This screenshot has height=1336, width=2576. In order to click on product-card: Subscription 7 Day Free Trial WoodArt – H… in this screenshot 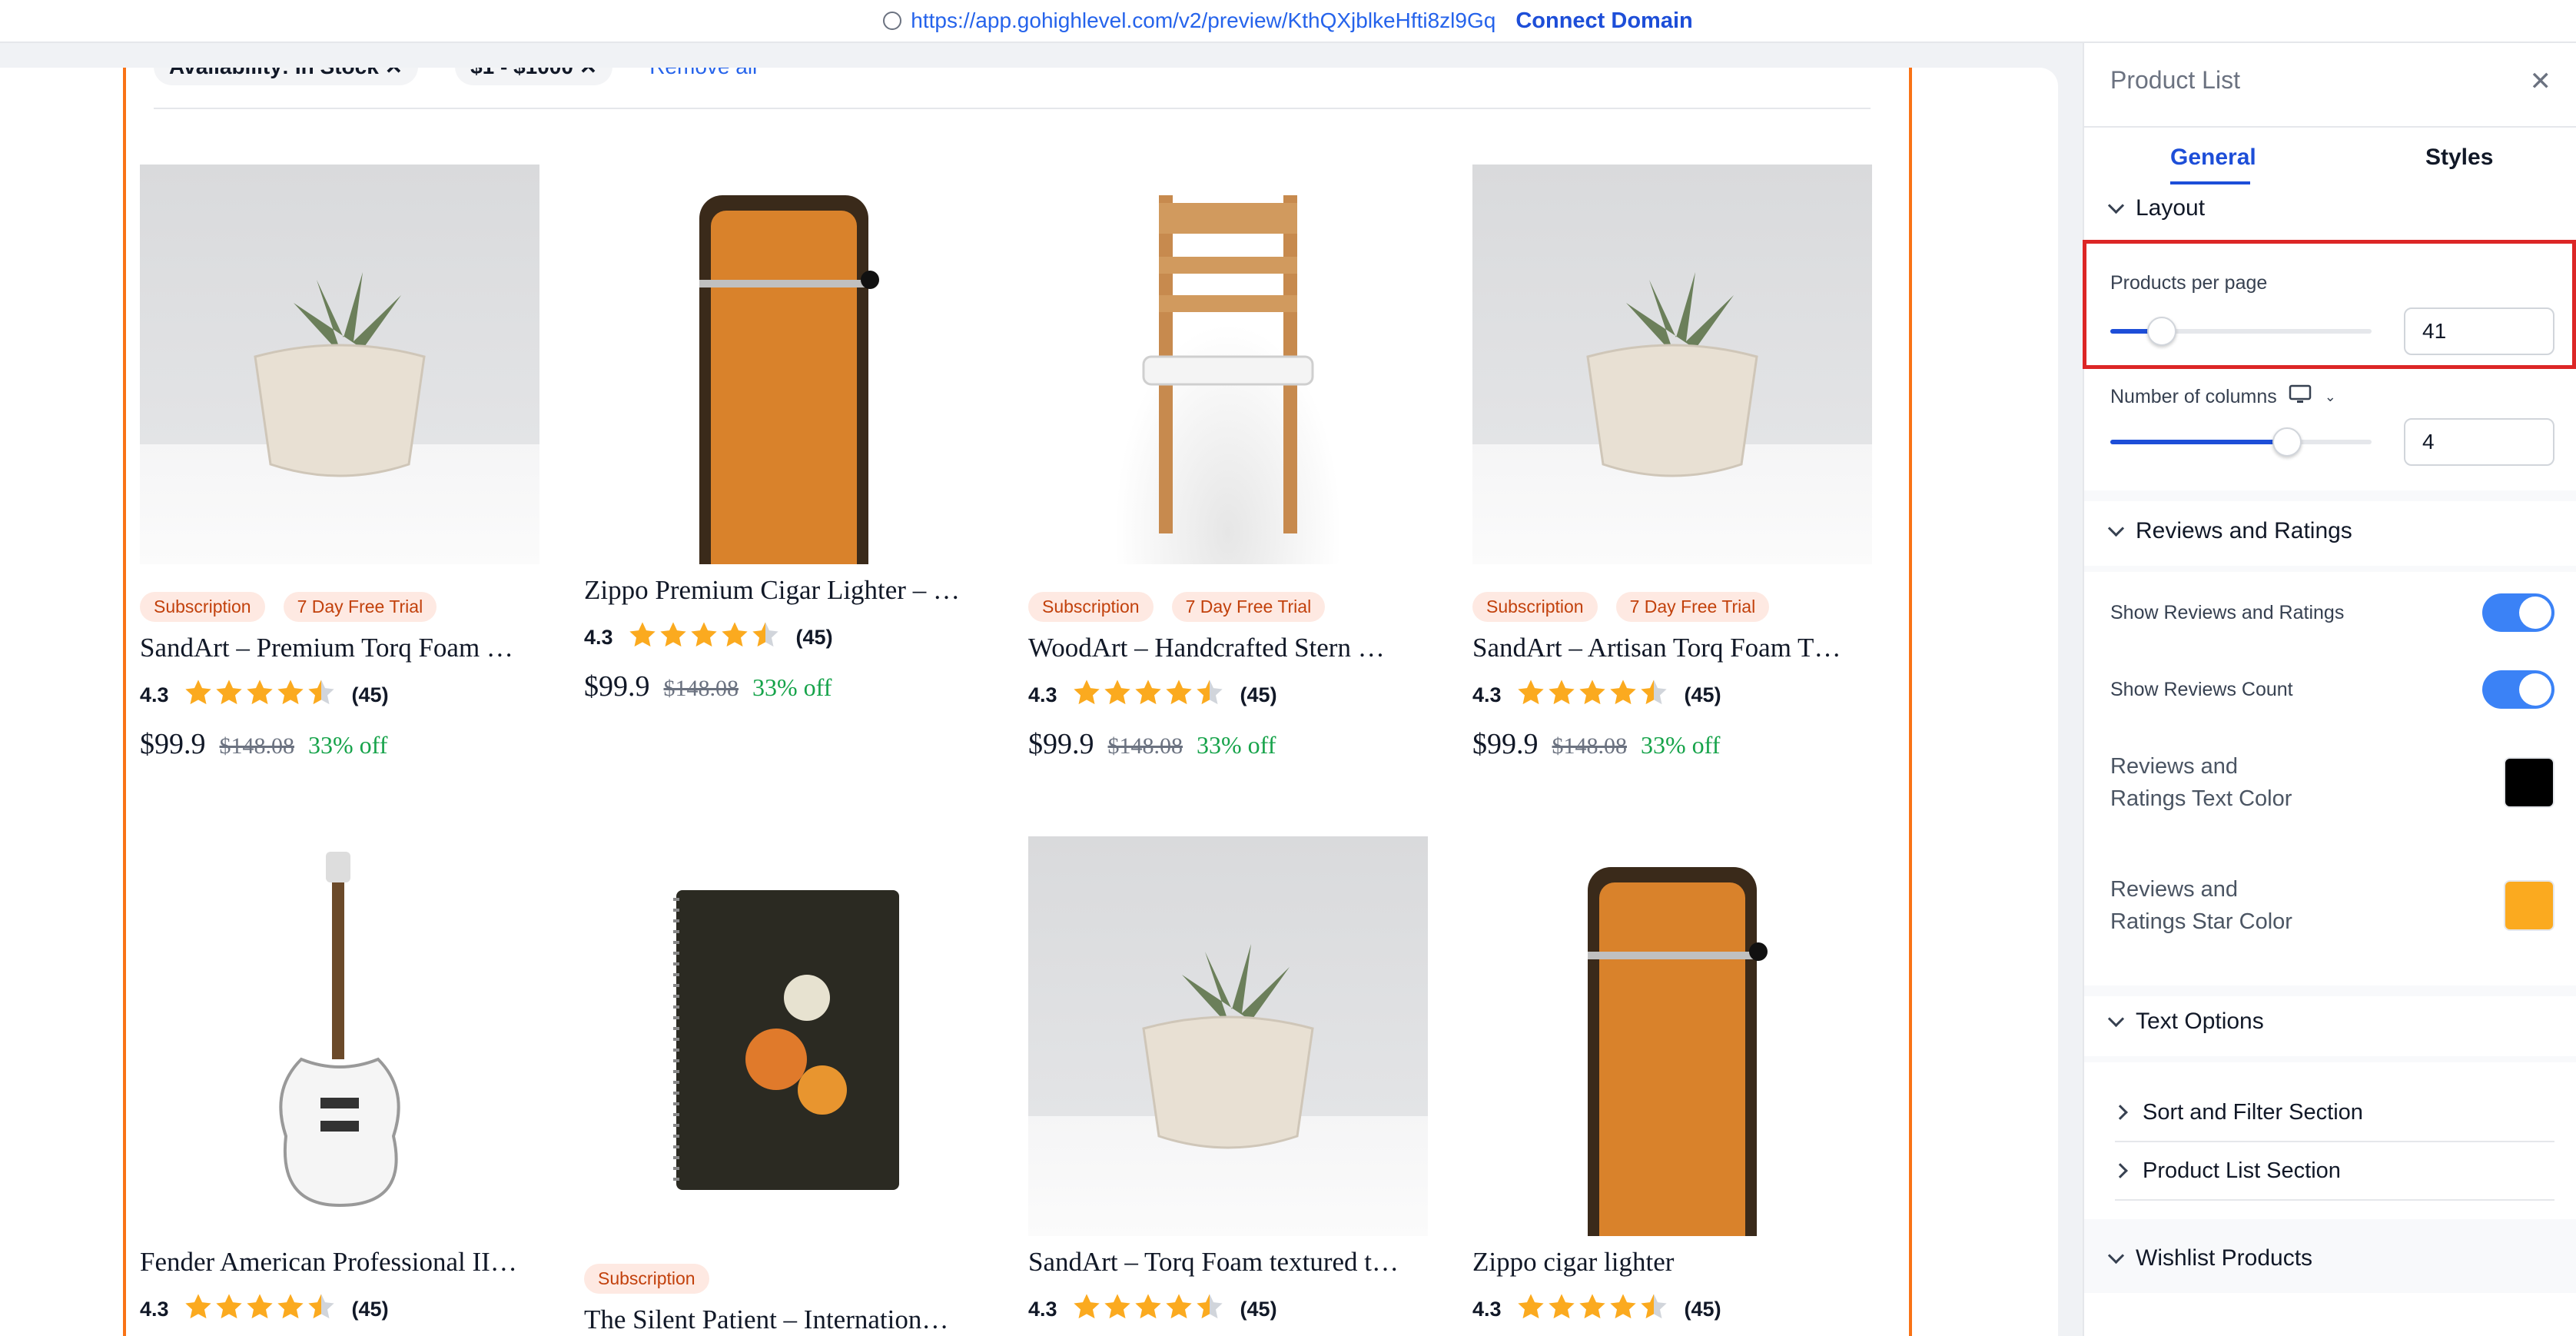, I will do `click(1228, 463)`.